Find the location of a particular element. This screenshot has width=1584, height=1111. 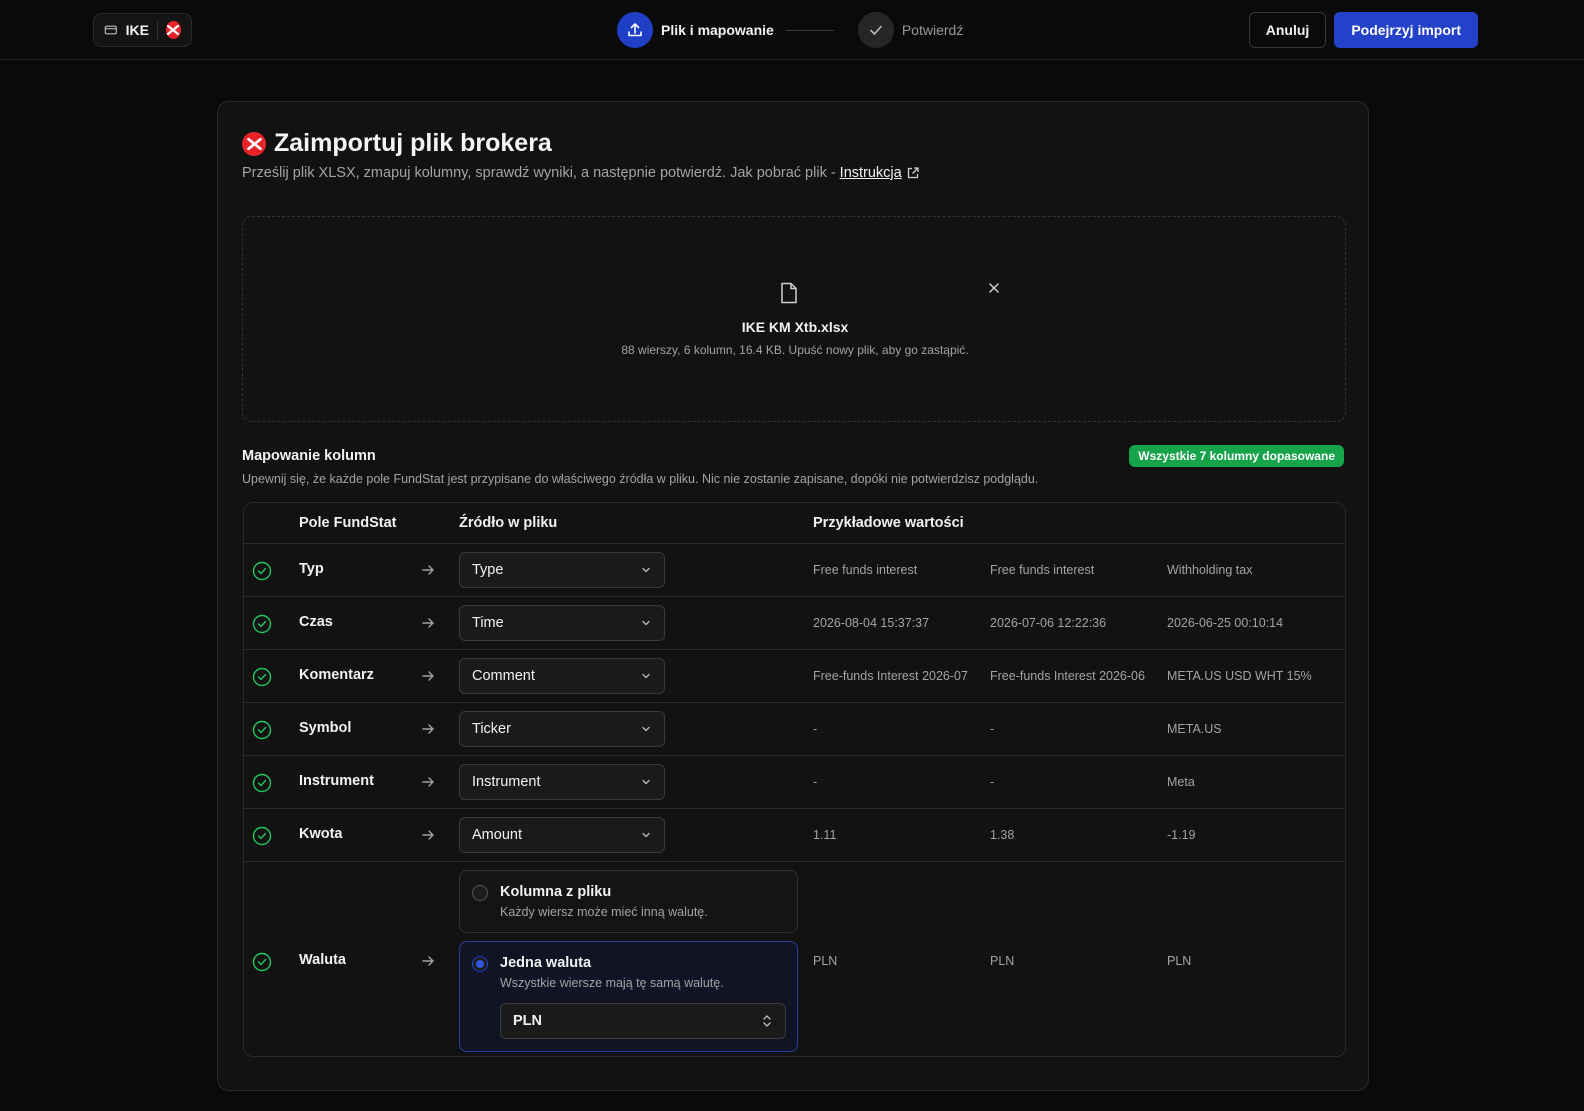

account-label: IKE is located at coordinates (137, 30).